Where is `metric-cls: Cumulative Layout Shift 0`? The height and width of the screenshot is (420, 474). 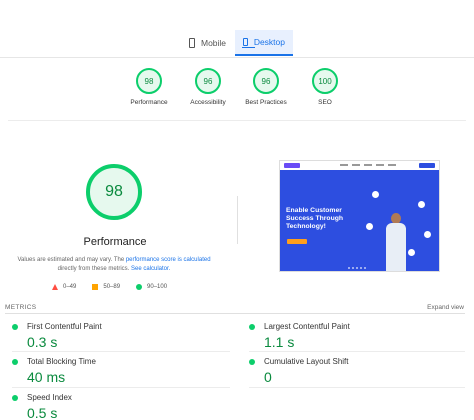 metric-cls: Cumulative Layout Shift 0 is located at coordinates (349, 371).